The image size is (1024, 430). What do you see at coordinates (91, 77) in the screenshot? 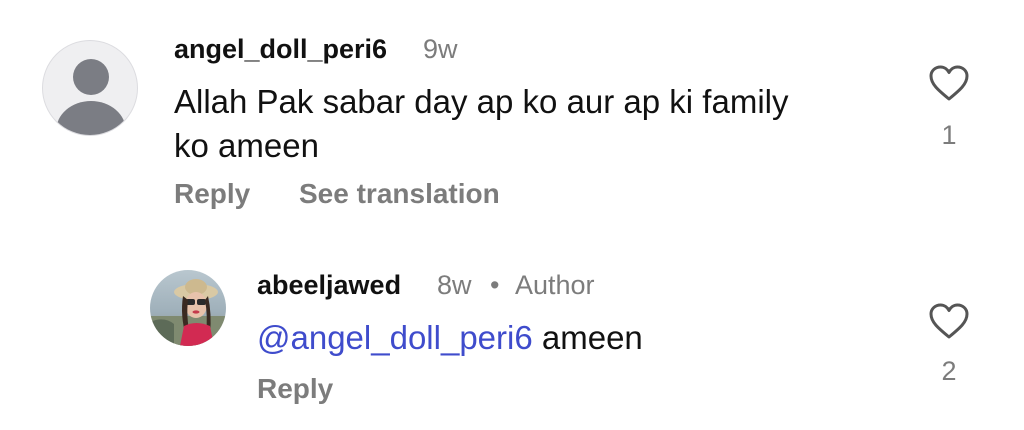
I see `avatar-head` at bounding box center [91, 77].